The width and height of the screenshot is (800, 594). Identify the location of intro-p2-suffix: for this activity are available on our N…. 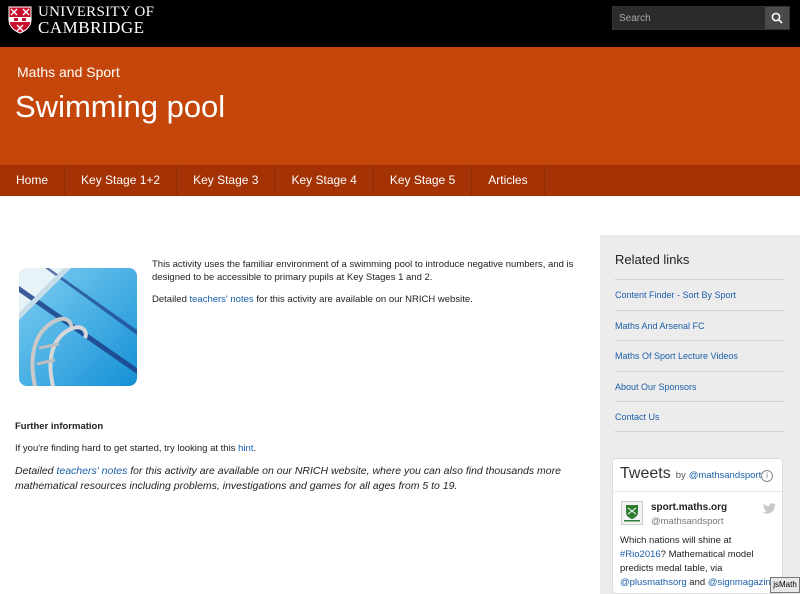
(363, 299).